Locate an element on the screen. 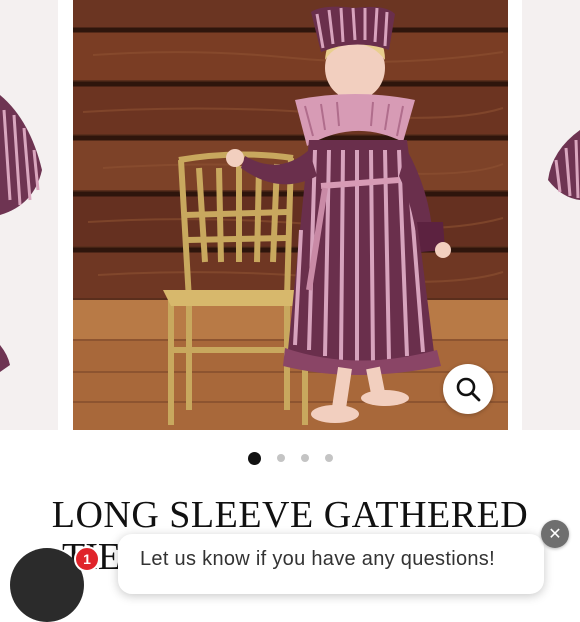 This screenshot has height=622, width=580. close-icon: ✕ is located at coordinates (555, 534).